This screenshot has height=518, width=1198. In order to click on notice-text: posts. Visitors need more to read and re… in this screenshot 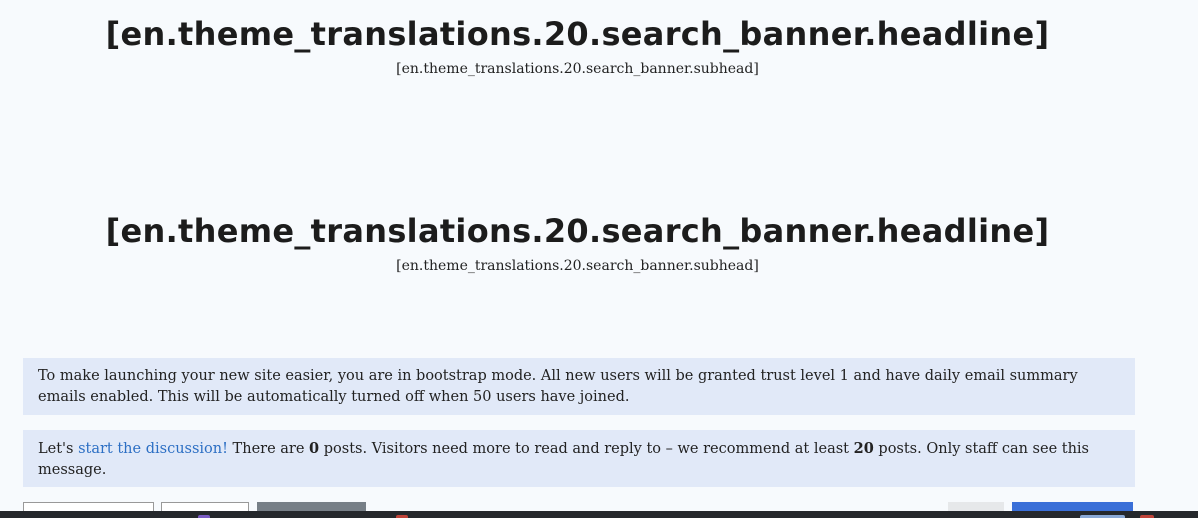, I will do `click(586, 449)`.